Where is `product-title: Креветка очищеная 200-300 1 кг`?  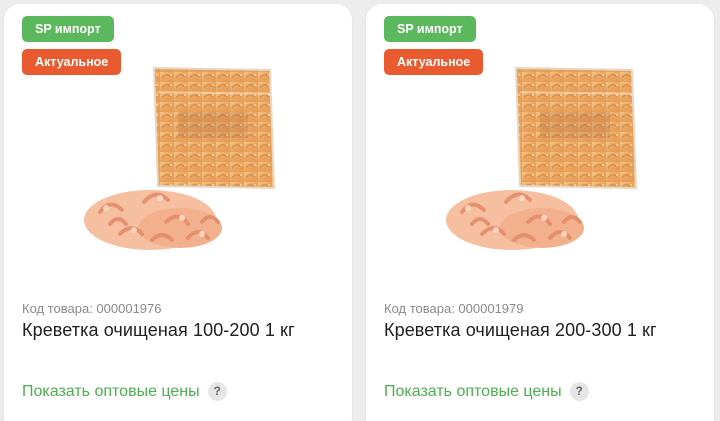 product-title: Креветка очищеная 200-300 1 кг is located at coordinates (520, 330).